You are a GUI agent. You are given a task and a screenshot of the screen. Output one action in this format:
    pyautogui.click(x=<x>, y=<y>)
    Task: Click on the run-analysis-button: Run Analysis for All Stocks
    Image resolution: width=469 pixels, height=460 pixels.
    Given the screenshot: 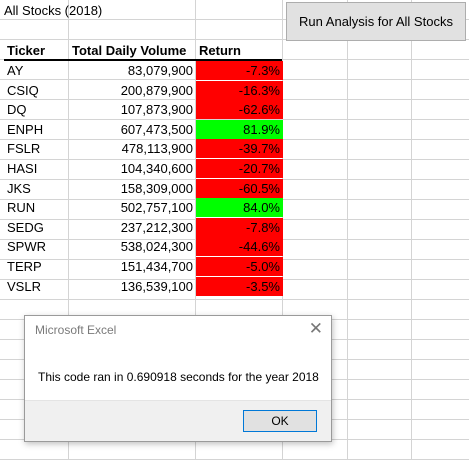 What is the action you would take?
    pyautogui.click(x=376, y=21)
    